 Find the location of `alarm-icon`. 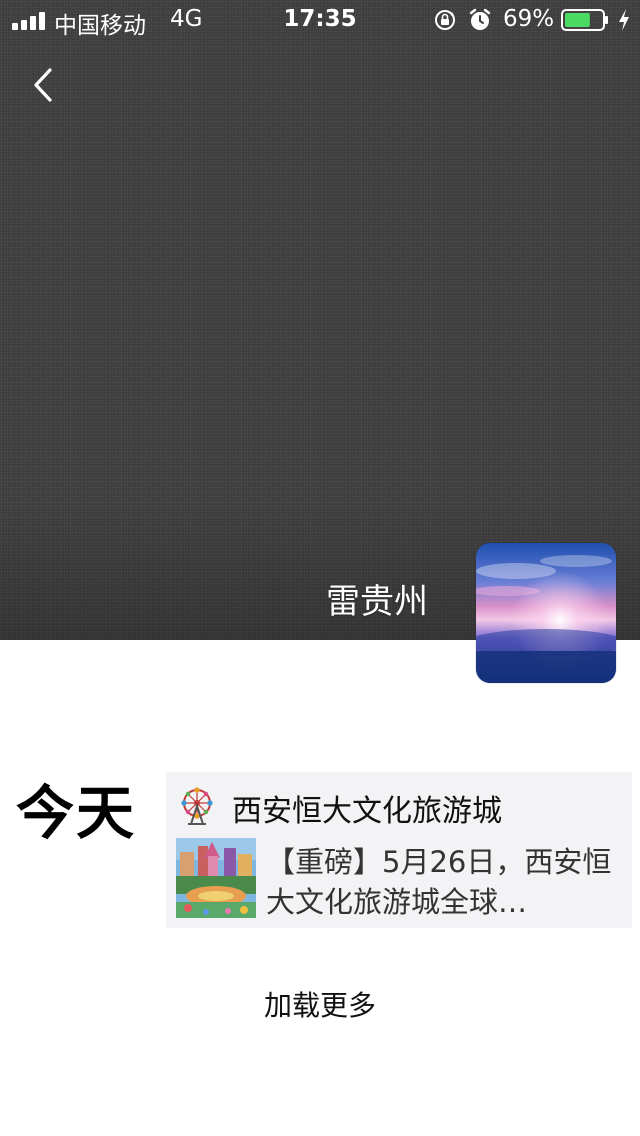

alarm-icon is located at coordinates (480, 19).